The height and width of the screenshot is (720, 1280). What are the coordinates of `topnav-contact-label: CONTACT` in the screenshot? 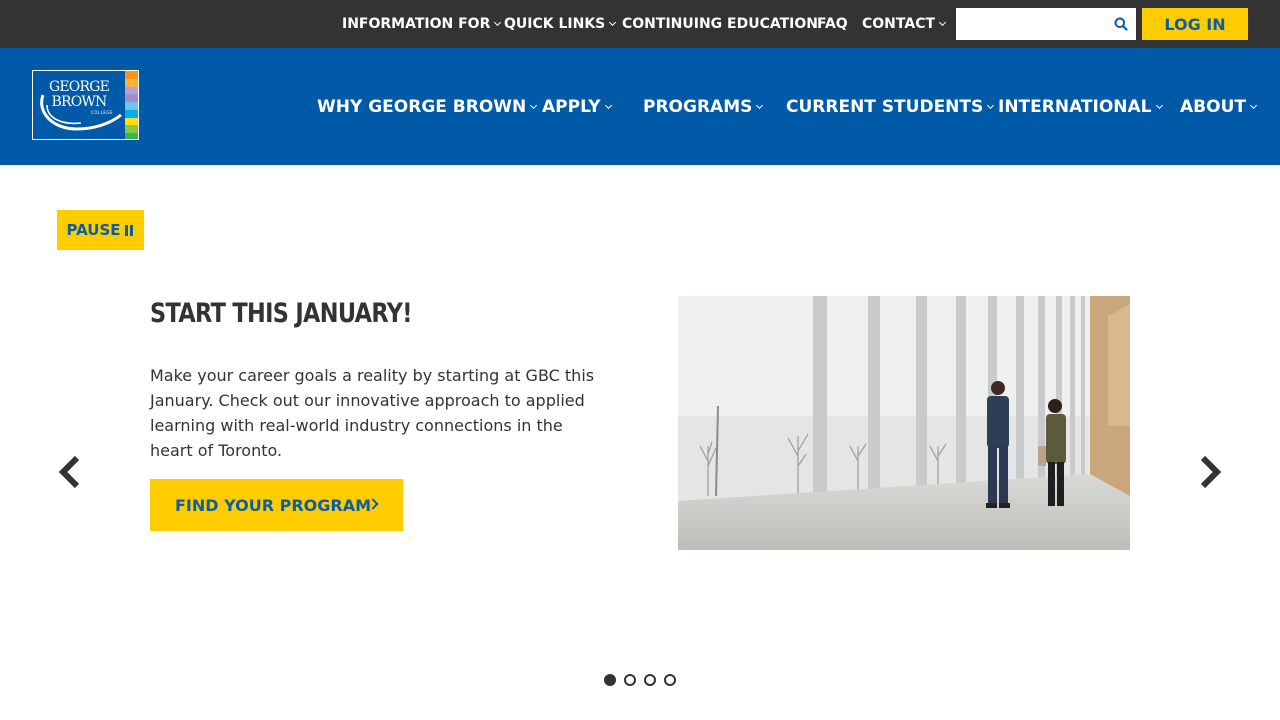 It's located at (899, 24).